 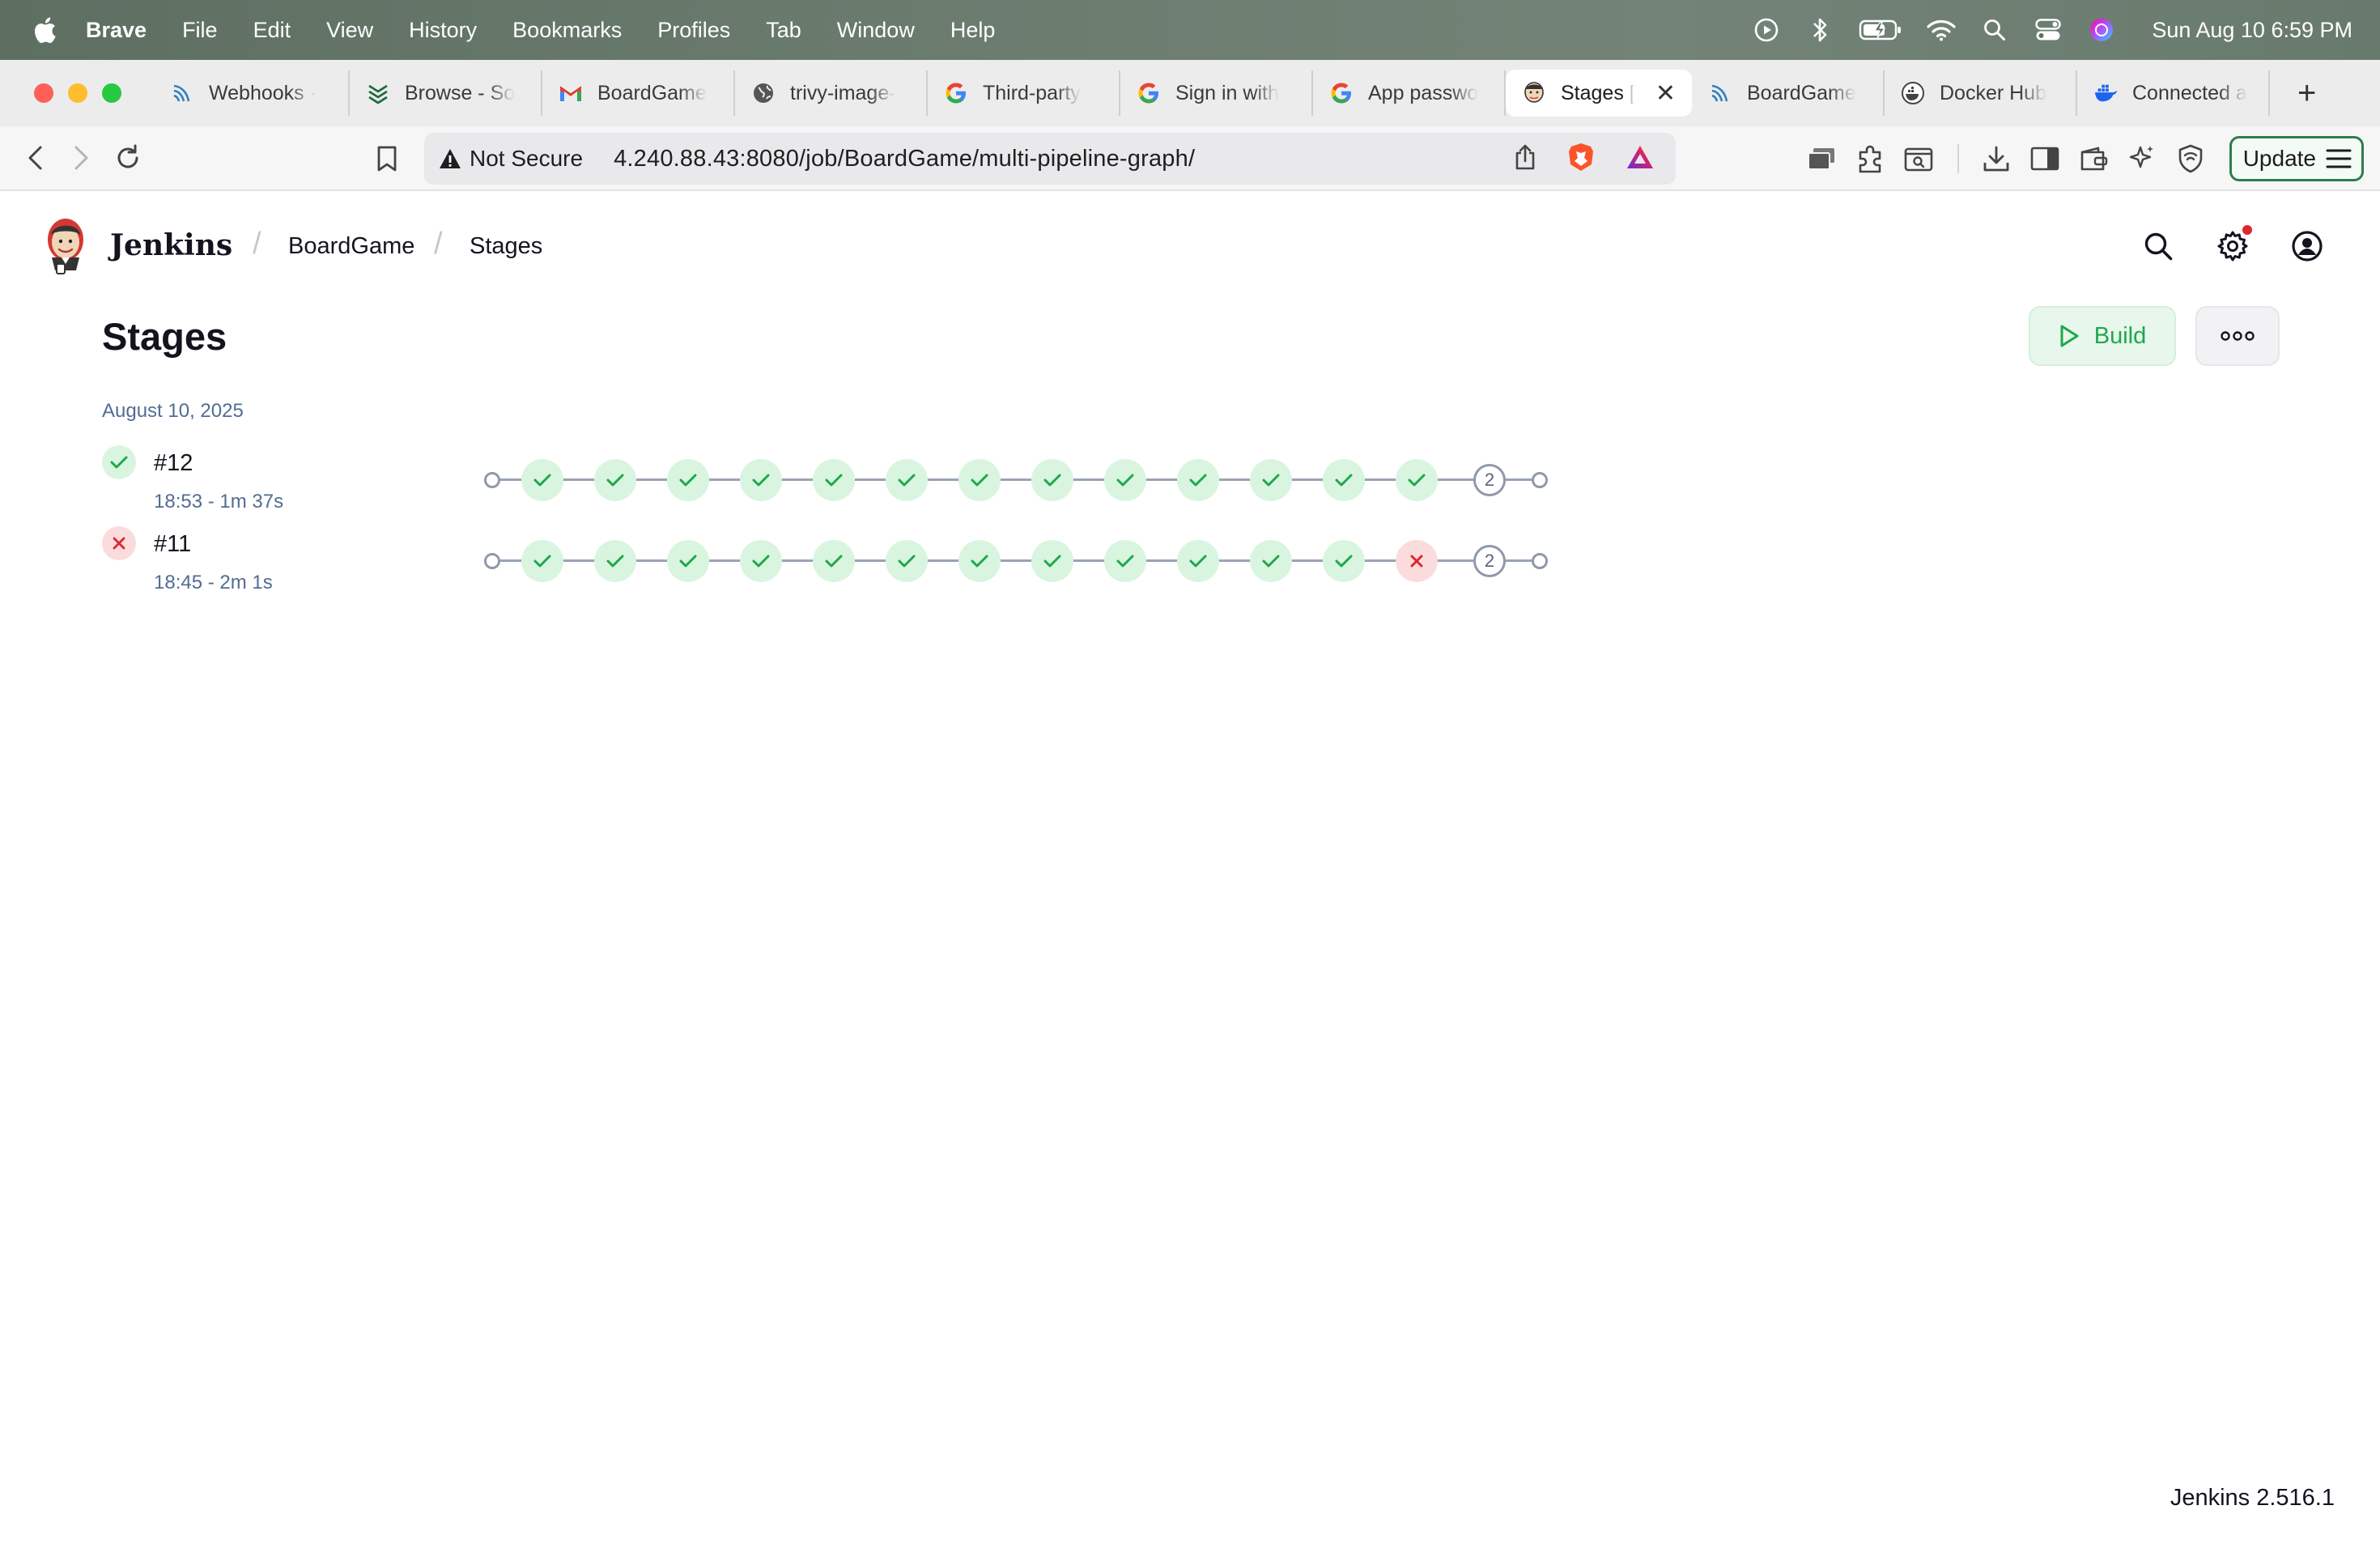 What do you see at coordinates (843, 92) in the screenshot?
I see `tab-label: trivy-image-` at bounding box center [843, 92].